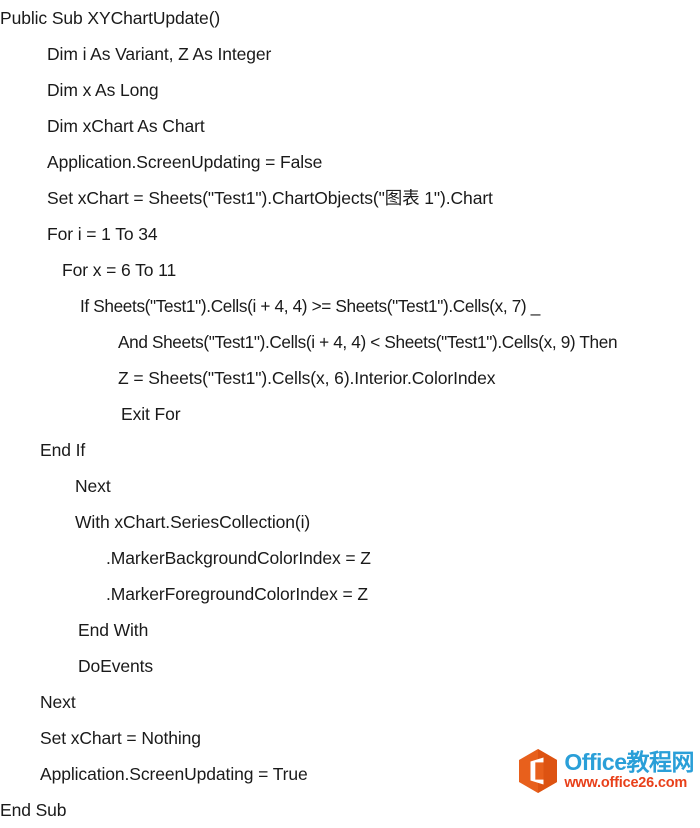  Describe the element at coordinates (159, 54) in the screenshot. I see `code-line: Dim i As Variant, Z As Integer` at that location.